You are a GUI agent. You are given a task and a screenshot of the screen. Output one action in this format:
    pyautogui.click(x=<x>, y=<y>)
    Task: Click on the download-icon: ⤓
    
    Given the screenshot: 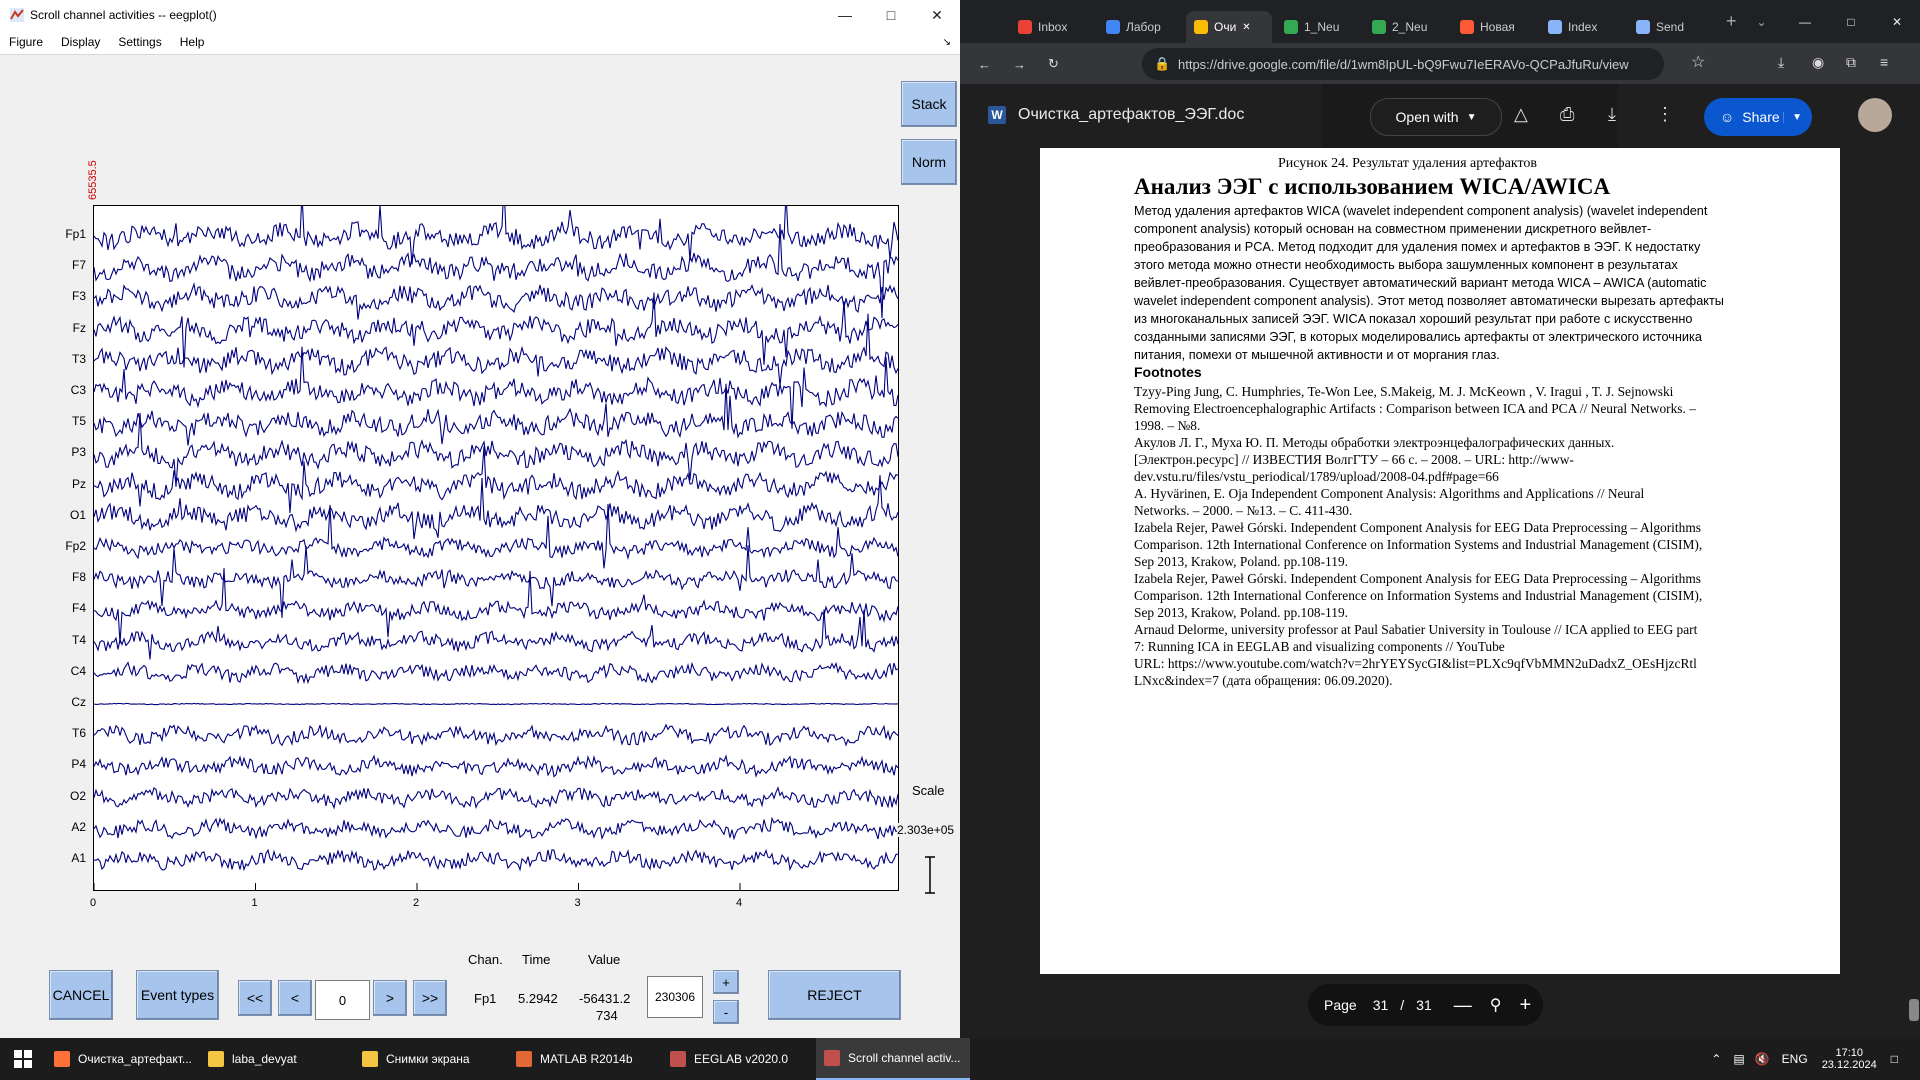 What is the action you would take?
    pyautogui.click(x=1781, y=62)
    